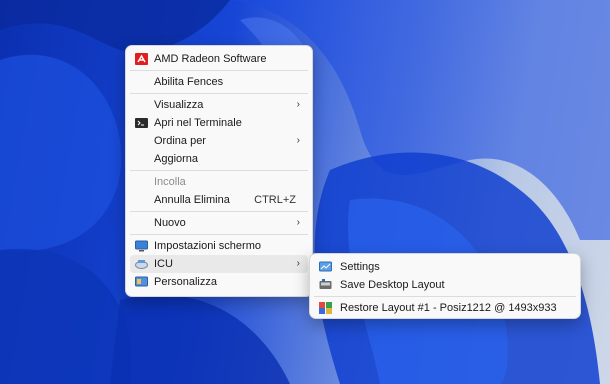 The width and height of the screenshot is (610, 384). What do you see at coordinates (141, 59) in the screenshot?
I see `amd-radeon-icon` at bounding box center [141, 59].